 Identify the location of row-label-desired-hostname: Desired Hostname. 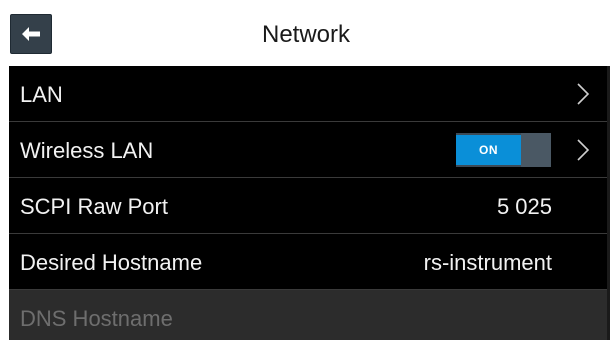
(111, 262).